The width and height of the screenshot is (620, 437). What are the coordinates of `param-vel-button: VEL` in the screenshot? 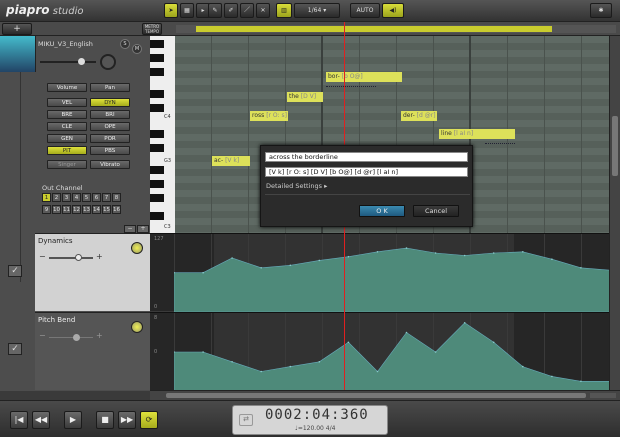 It's located at (67, 102).